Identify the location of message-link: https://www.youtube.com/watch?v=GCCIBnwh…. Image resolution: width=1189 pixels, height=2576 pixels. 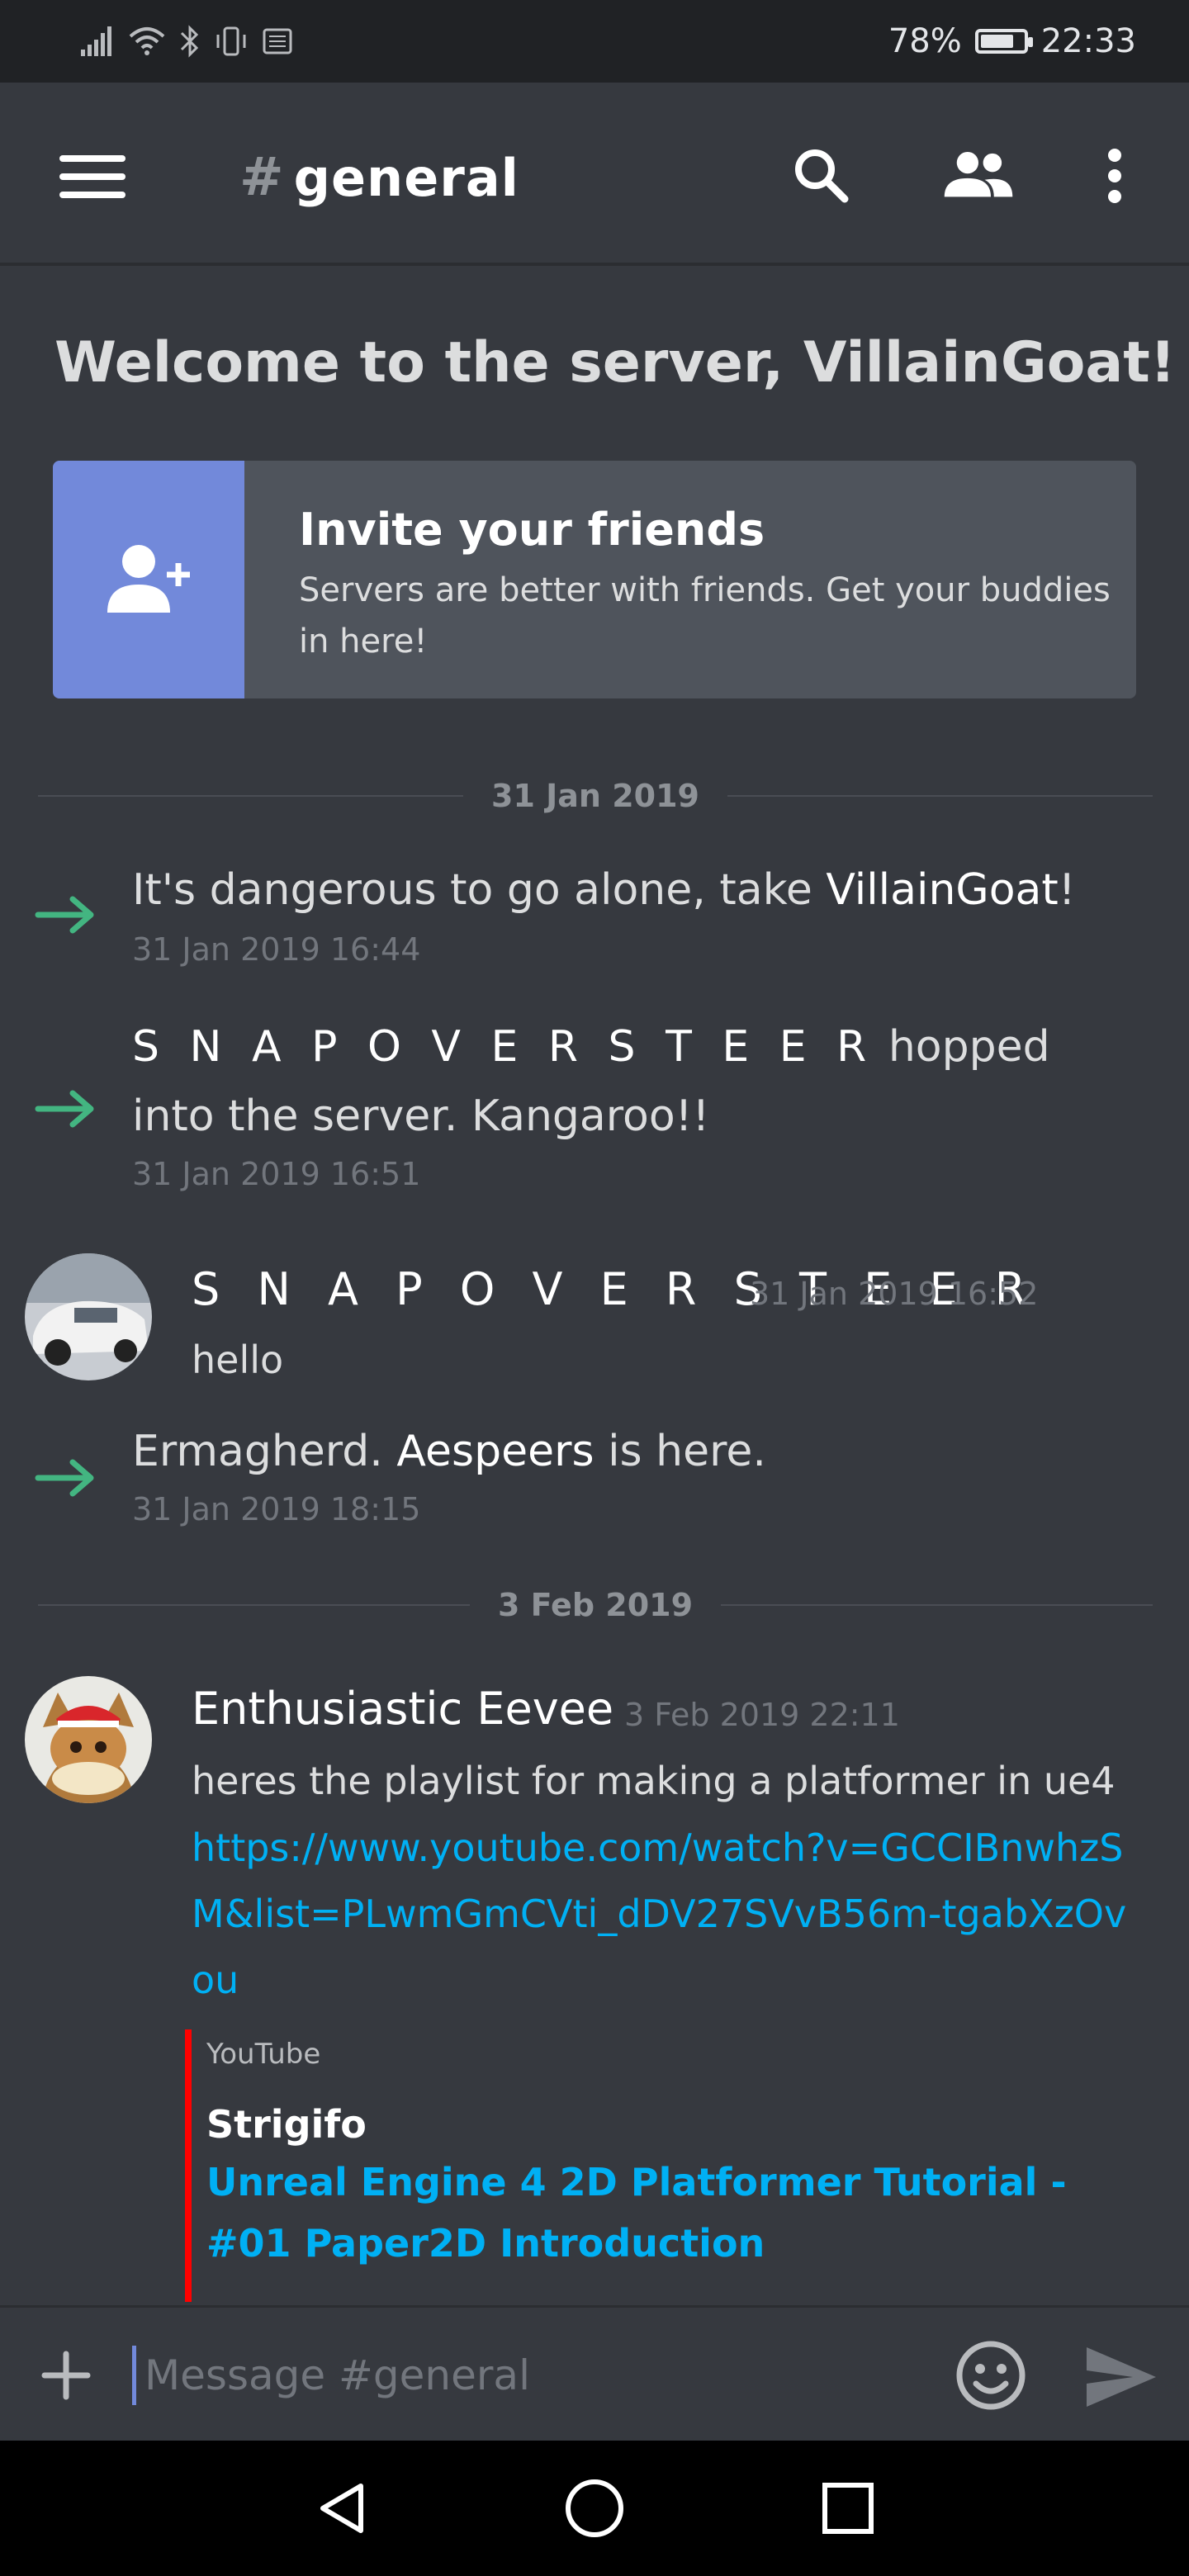
(666, 1914).